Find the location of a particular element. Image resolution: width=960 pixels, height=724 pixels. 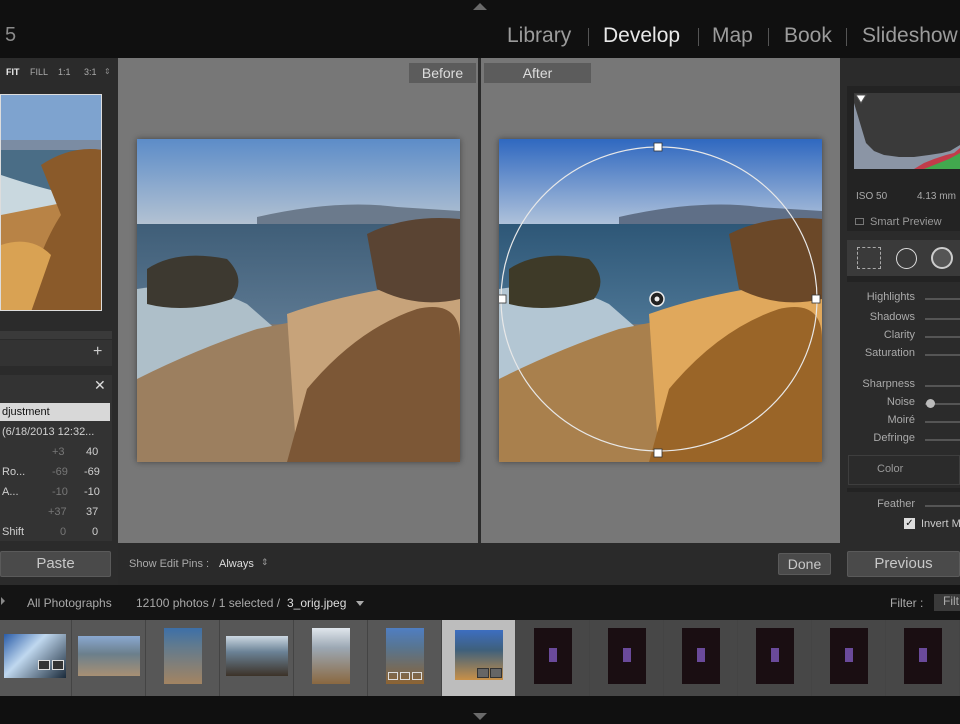

filter-select: Filt is located at coordinates (947, 602).